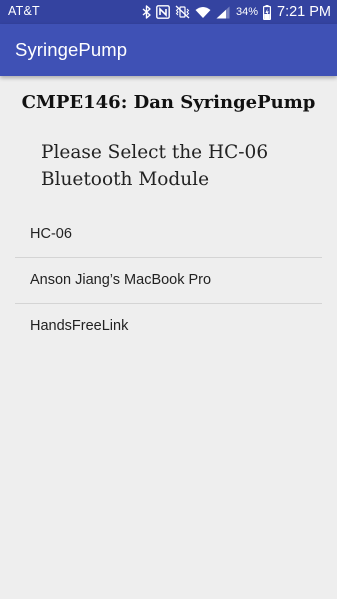 The width and height of the screenshot is (337, 599). Describe the element at coordinates (246, 12) in the screenshot. I see `battery-percent: 34%` at that location.